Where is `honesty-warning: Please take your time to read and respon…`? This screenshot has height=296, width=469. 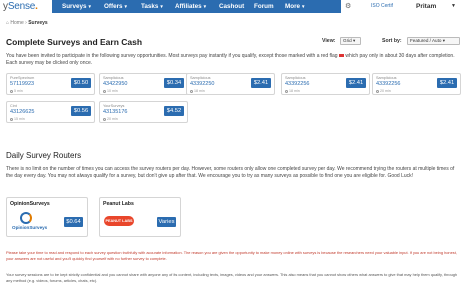
honesty-warning: Please take your time to read and respon… is located at coordinates (231, 255).